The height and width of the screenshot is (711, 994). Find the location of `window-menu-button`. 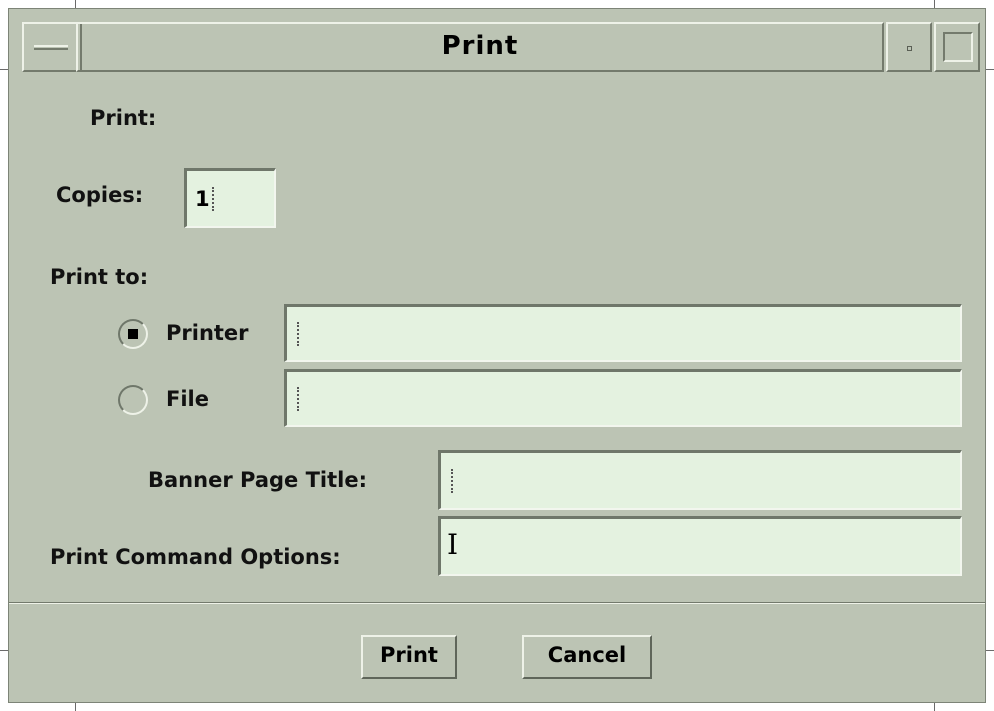

window-menu-button is located at coordinates (52, 47).